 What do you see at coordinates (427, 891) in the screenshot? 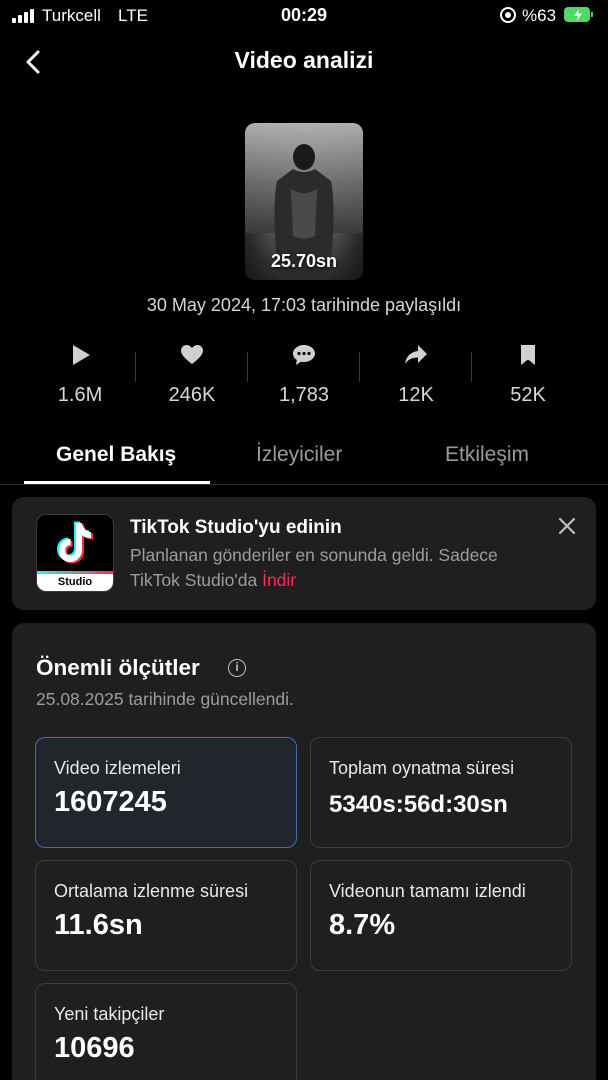
I see `metric-label: Videonun tamamı izlendi` at bounding box center [427, 891].